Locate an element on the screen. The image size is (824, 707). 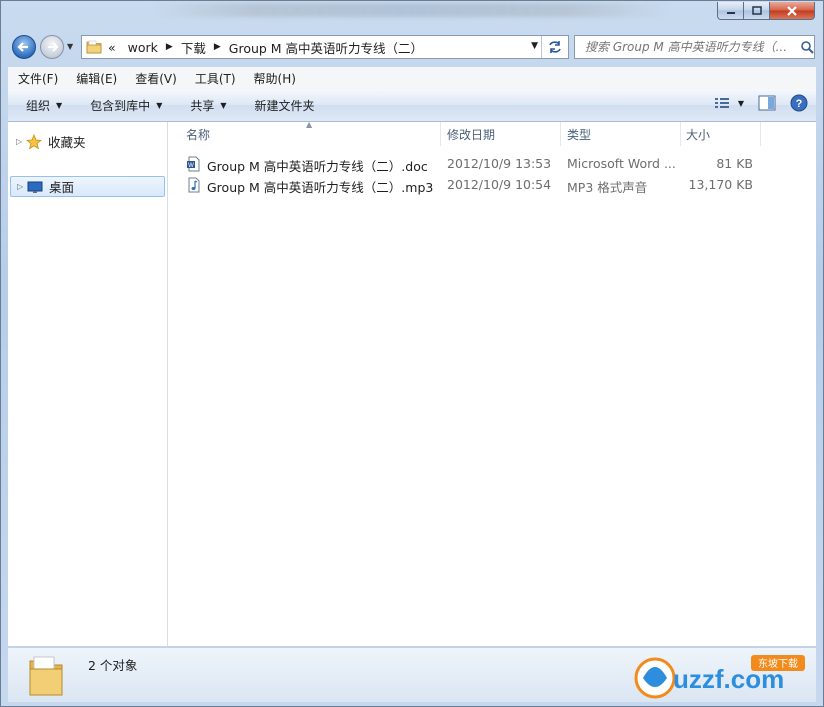
folder-icon is located at coordinates (94, 47).